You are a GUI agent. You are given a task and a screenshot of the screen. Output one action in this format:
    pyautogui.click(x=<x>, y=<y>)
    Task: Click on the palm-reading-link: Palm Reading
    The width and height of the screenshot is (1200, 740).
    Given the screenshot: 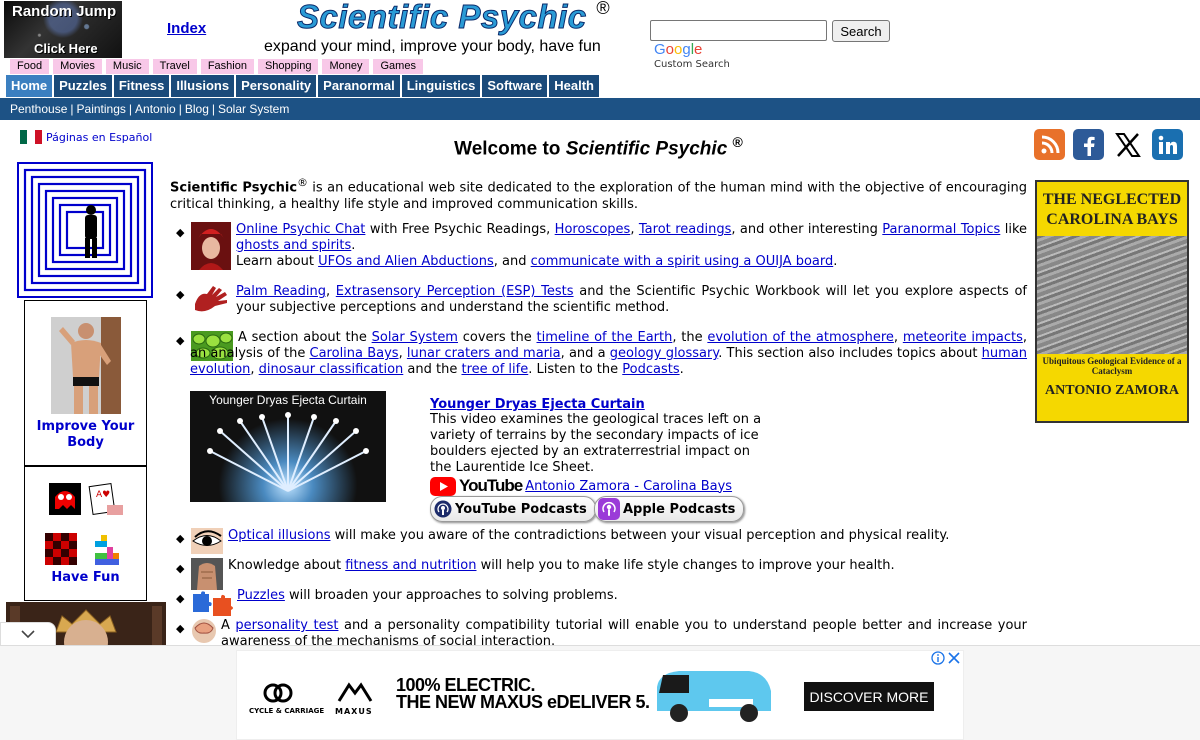 What is the action you would take?
    pyautogui.click(x=281, y=291)
    